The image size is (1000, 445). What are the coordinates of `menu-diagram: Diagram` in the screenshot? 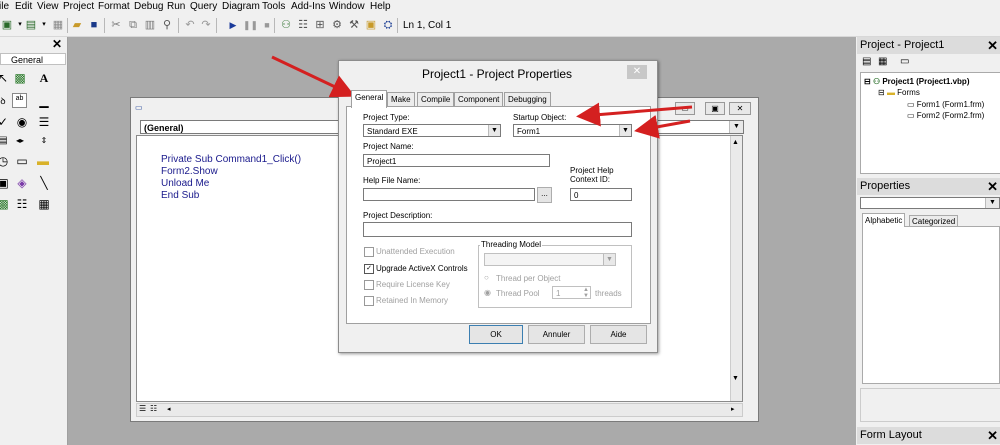 It's located at (241, 6).